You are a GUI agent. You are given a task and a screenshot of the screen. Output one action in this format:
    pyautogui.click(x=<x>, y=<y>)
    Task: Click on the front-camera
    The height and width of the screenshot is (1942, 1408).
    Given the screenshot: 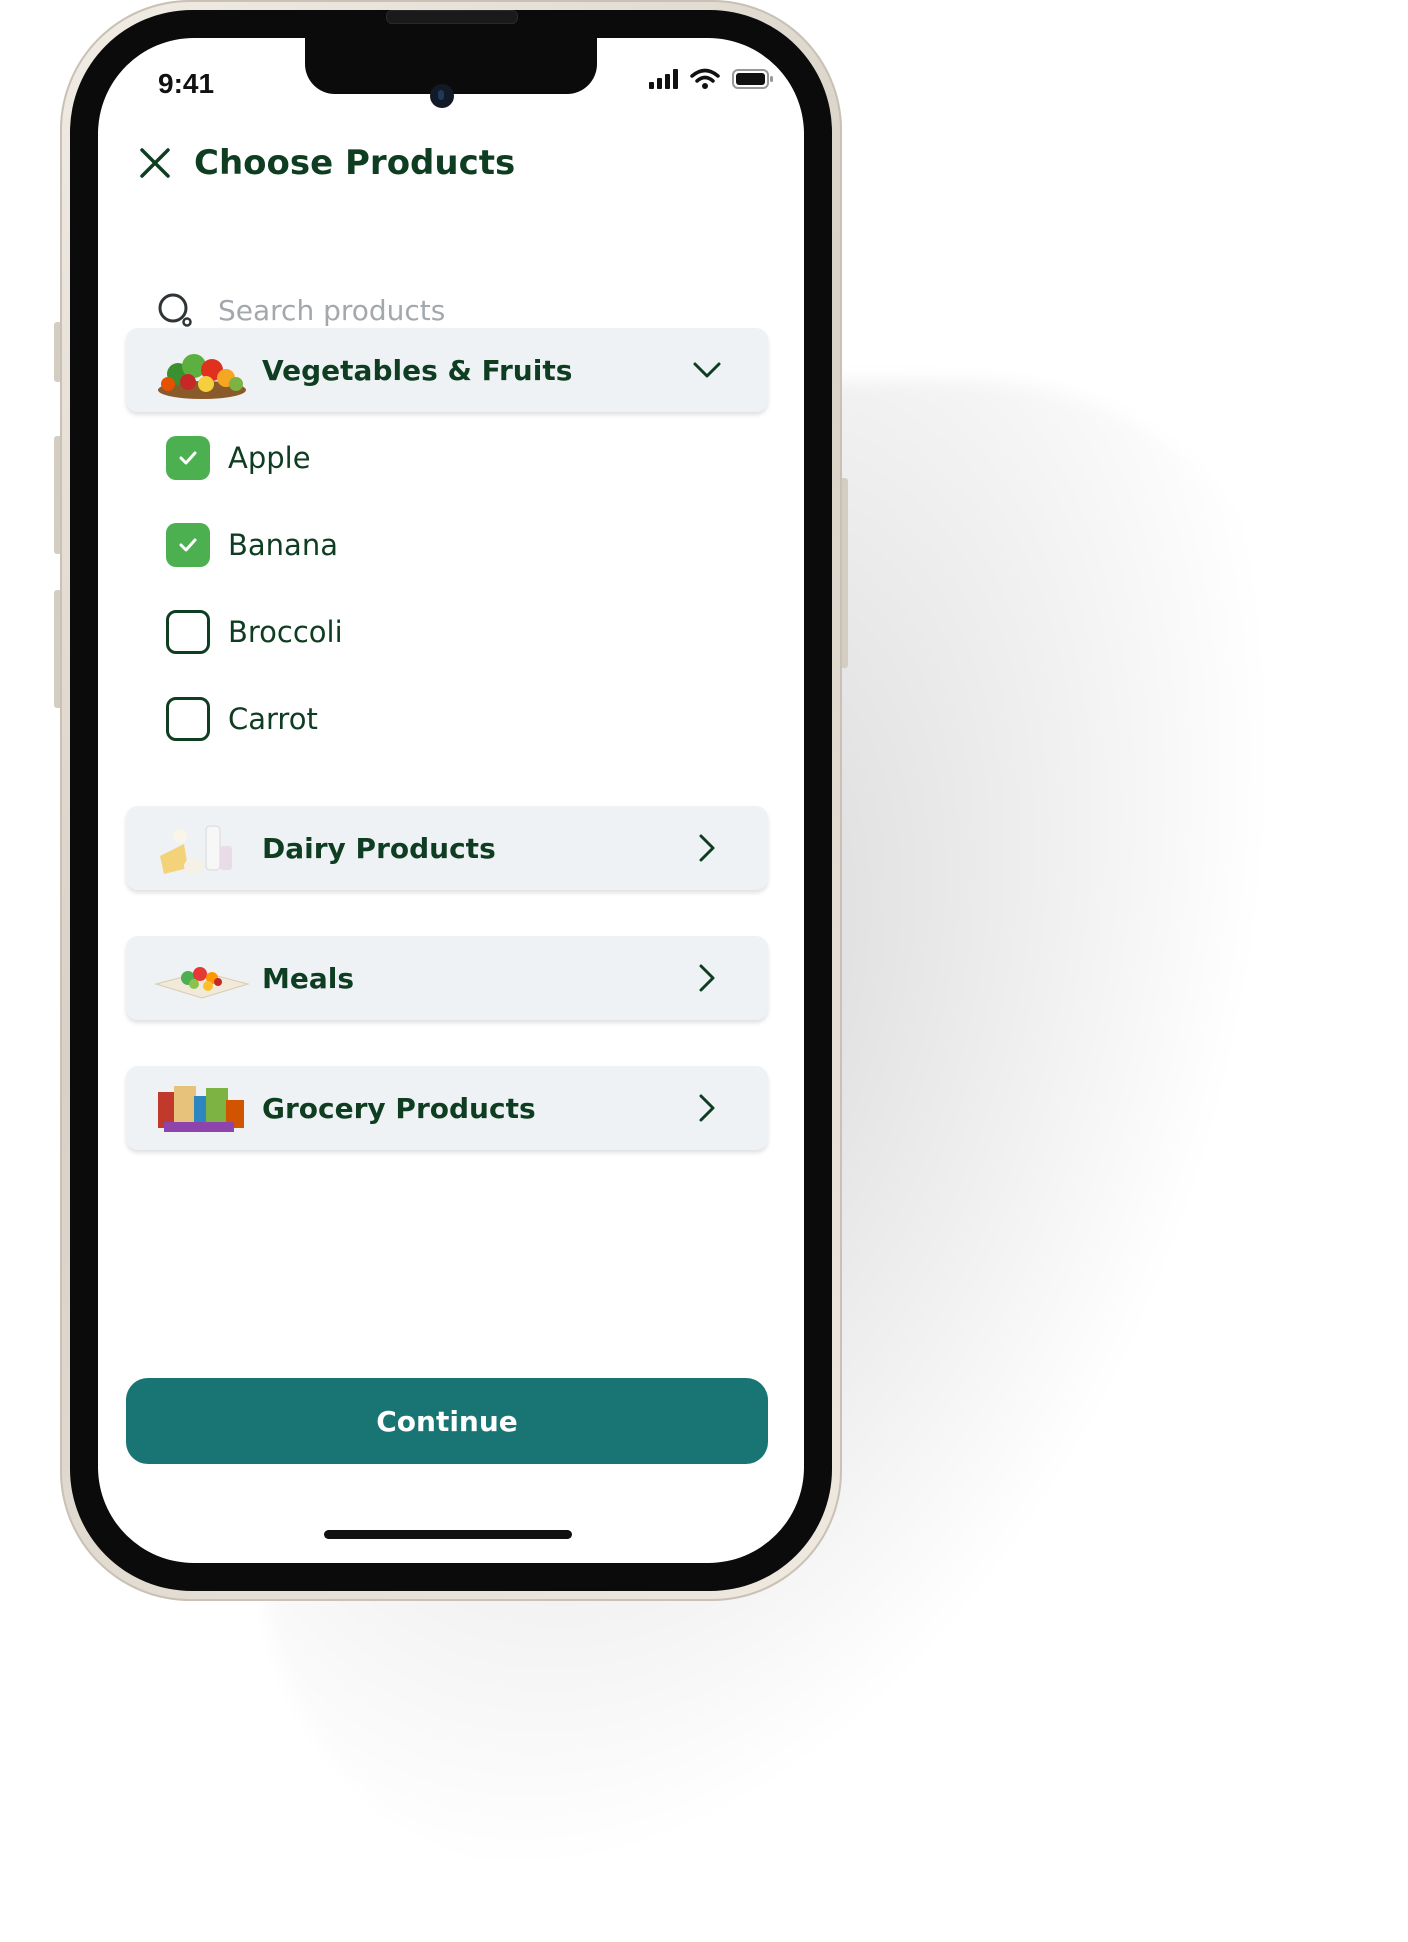 What is the action you would take?
    pyautogui.click(x=442, y=96)
    